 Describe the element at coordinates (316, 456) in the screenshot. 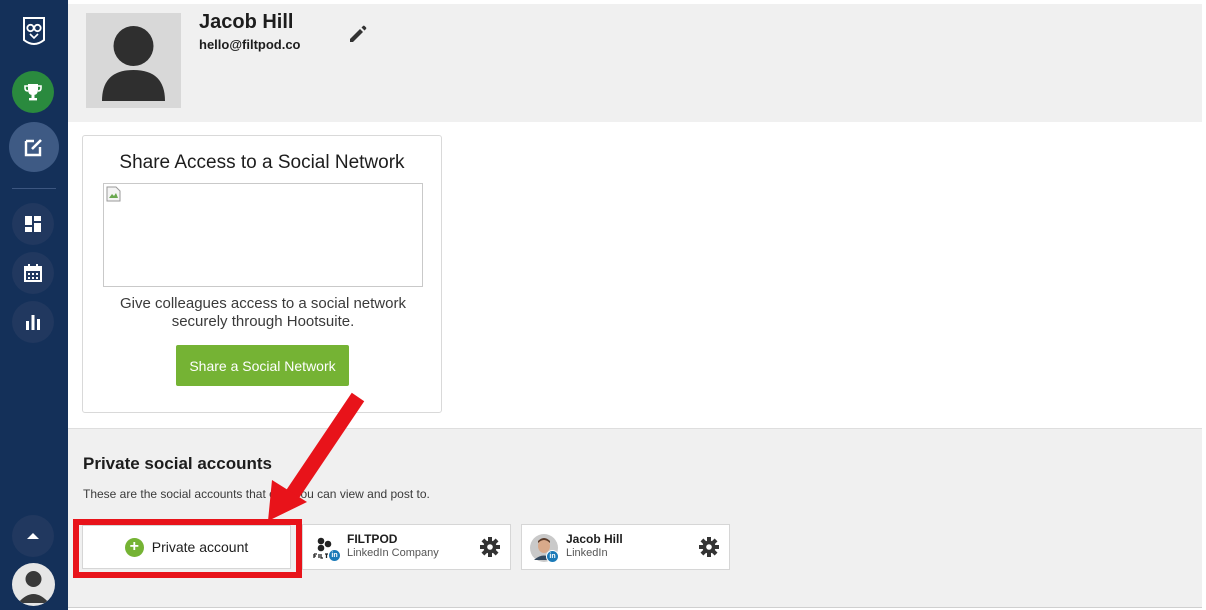

I see `annotation-arrow` at that location.